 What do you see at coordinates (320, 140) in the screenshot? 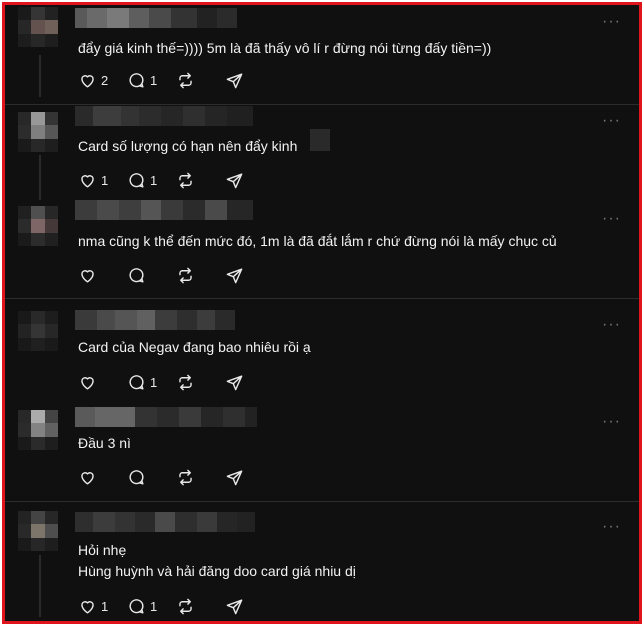
I see `blurred-patch` at bounding box center [320, 140].